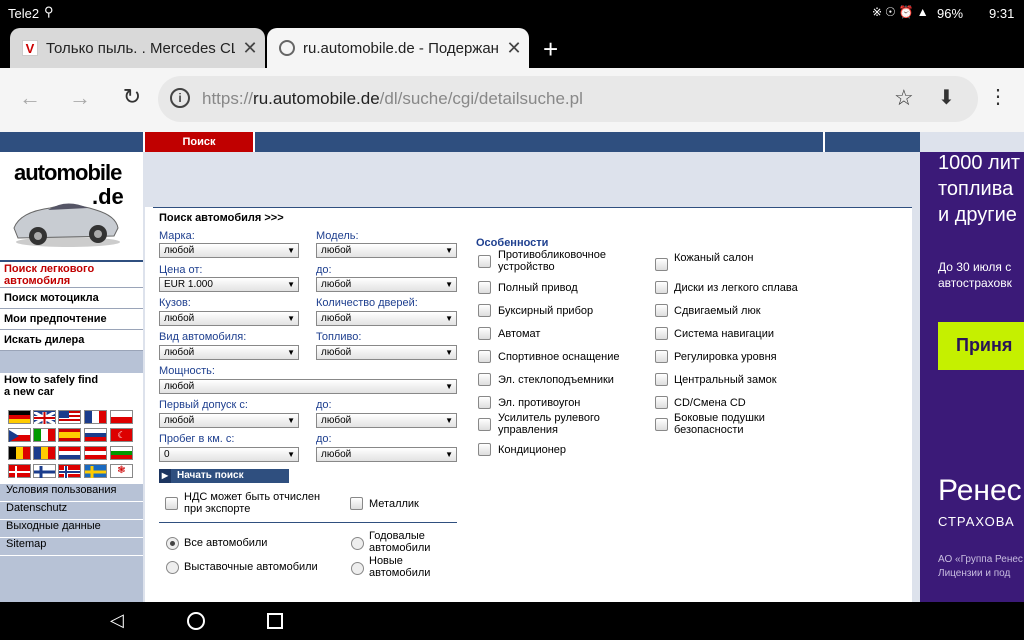 This screenshot has height=640, width=1024. I want to click on flag-it-icon, so click(44, 435).